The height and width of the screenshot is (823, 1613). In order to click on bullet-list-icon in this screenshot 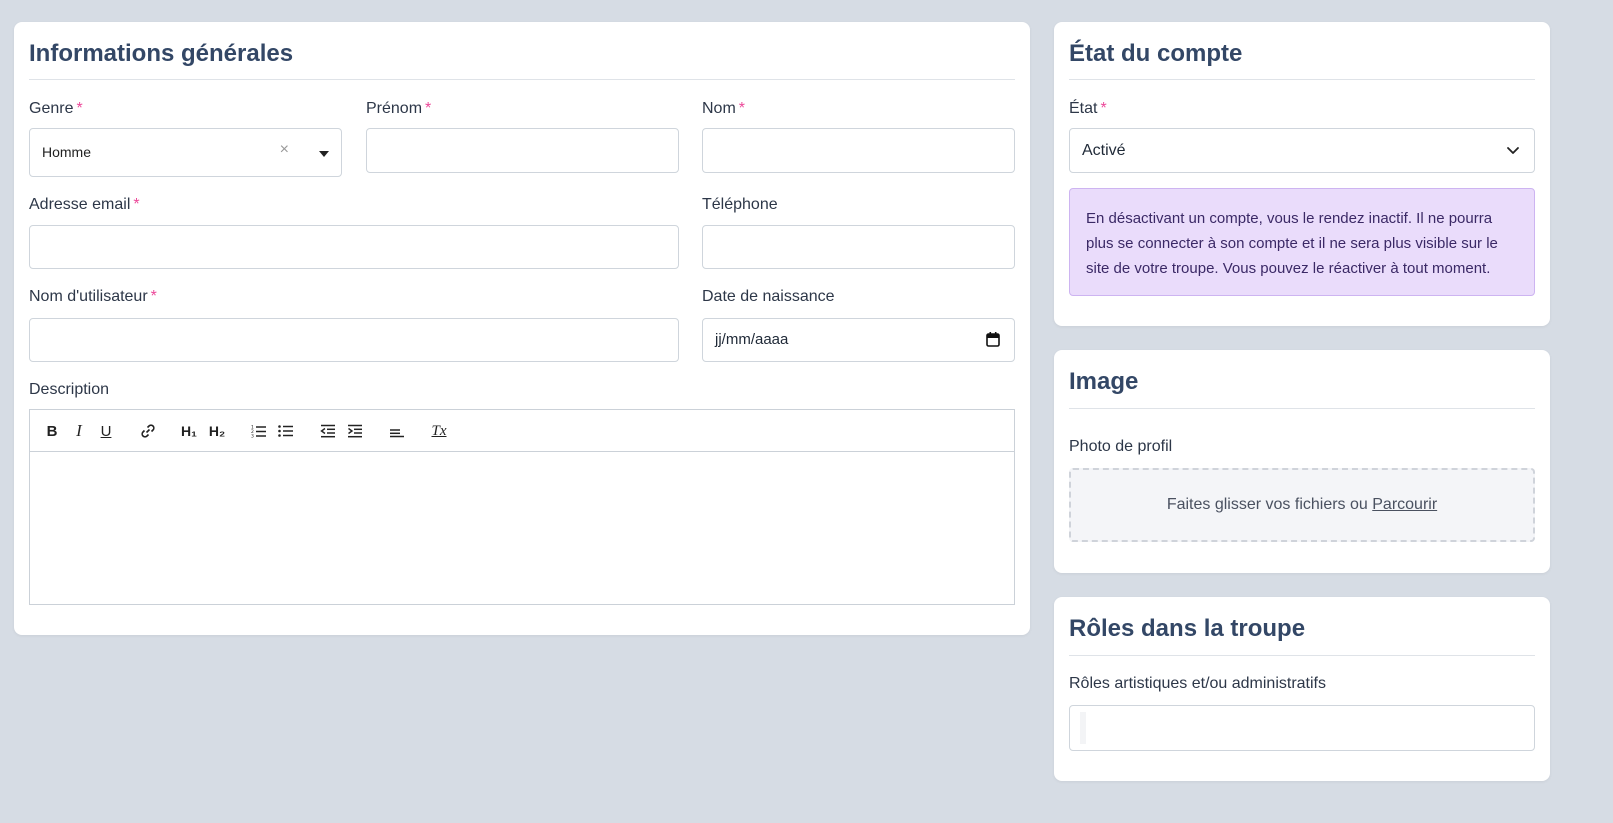, I will do `click(286, 431)`.